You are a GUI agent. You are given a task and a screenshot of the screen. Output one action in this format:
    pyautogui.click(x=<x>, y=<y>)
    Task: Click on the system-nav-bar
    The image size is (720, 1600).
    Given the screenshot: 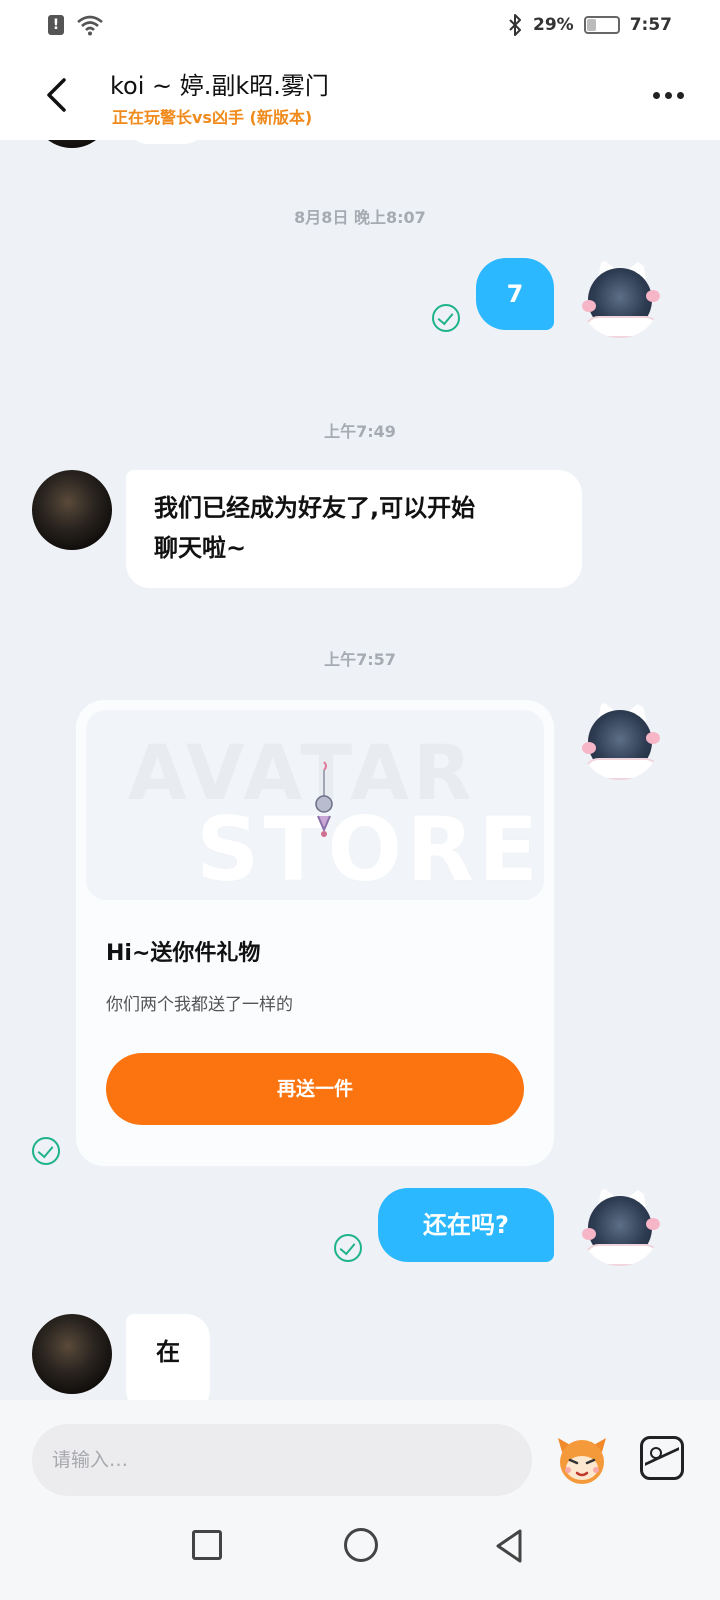 What is the action you would take?
    pyautogui.click(x=360, y=1550)
    